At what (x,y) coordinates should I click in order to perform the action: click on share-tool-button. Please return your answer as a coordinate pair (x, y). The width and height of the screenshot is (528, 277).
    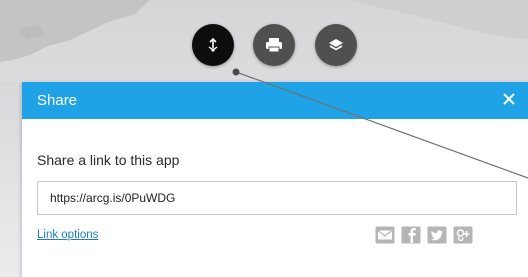
    Looking at the image, I should click on (213, 45).